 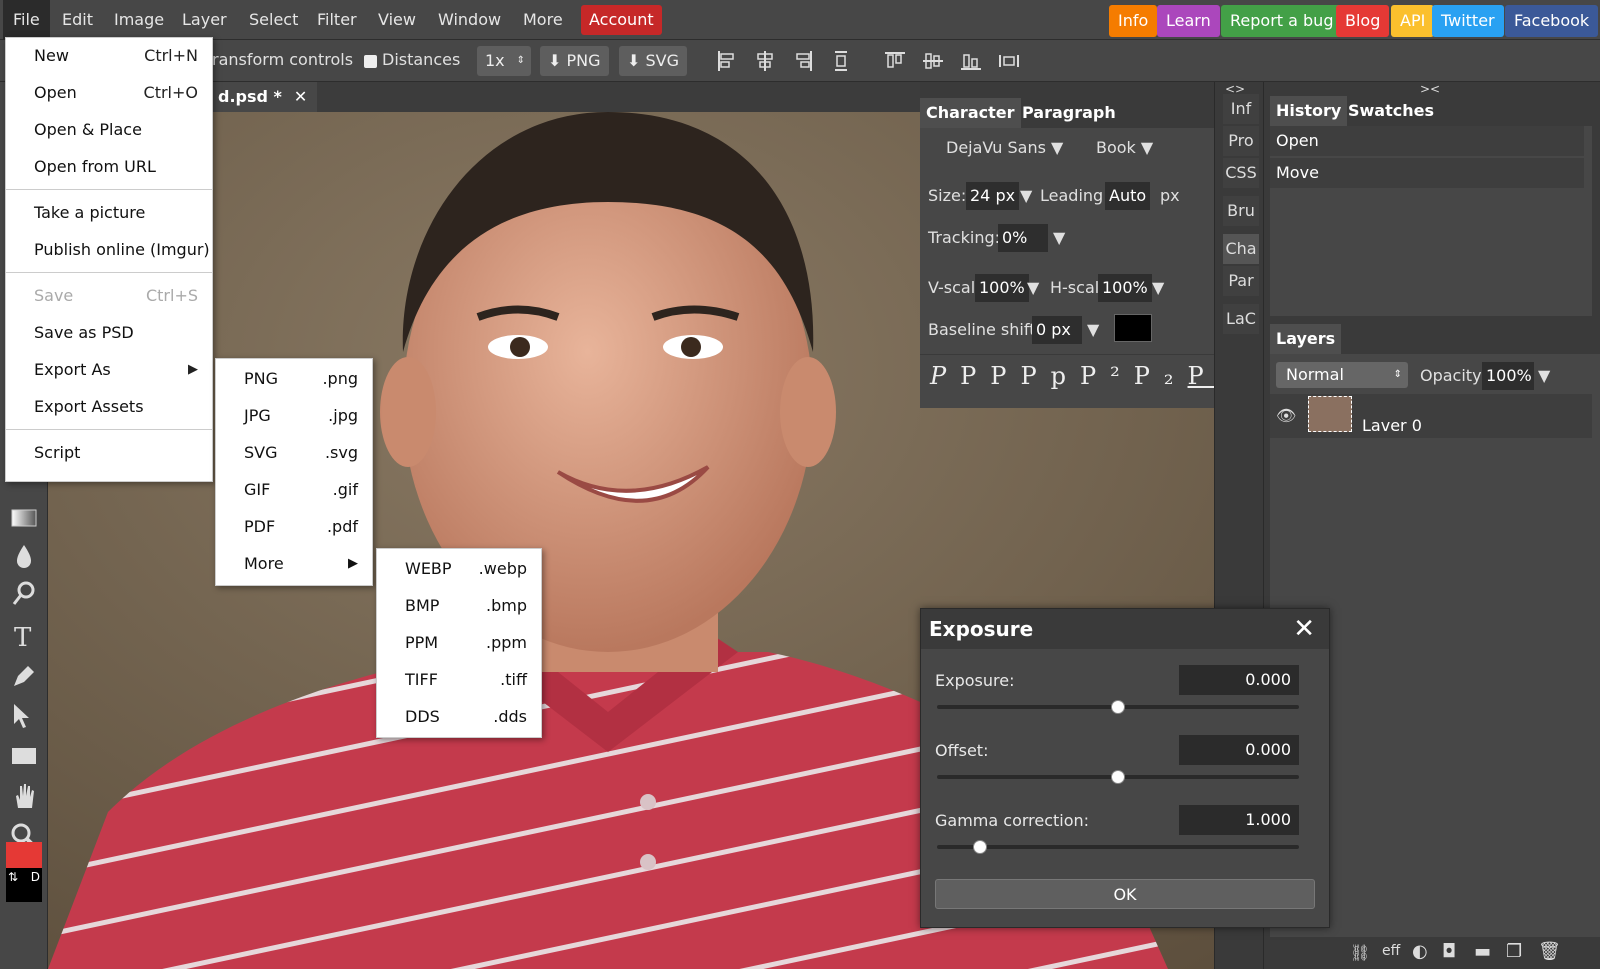 What do you see at coordinates (294, 416) in the screenshot?
I see `export-jpg: JPG .jpg` at bounding box center [294, 416].